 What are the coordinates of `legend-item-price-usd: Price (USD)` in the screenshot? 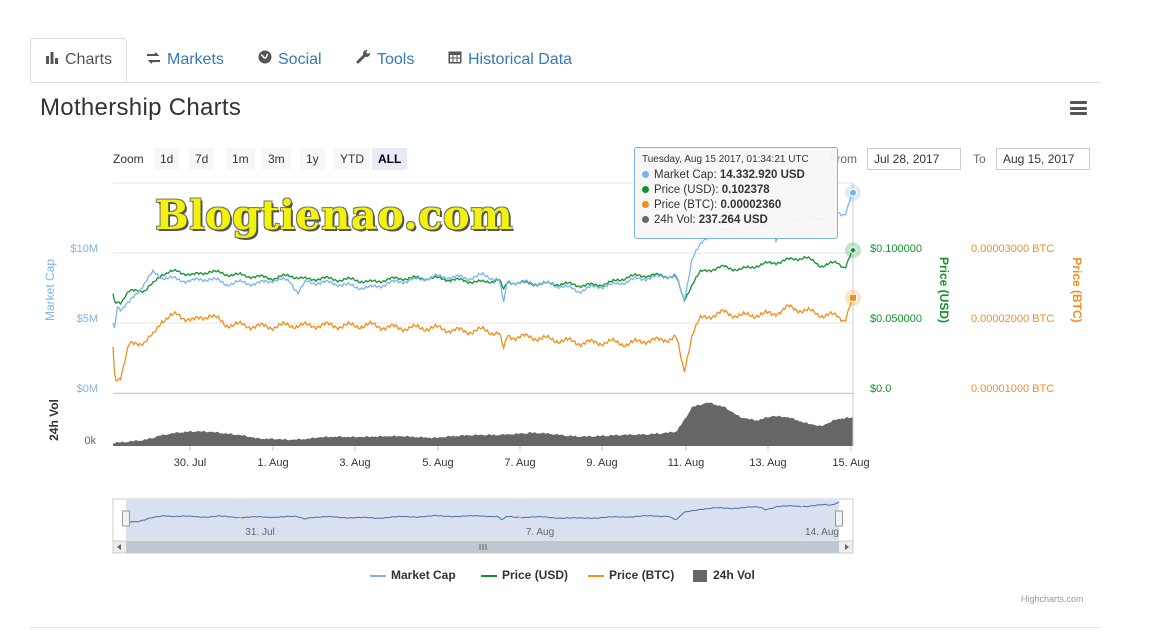 It's located at (524, 575).